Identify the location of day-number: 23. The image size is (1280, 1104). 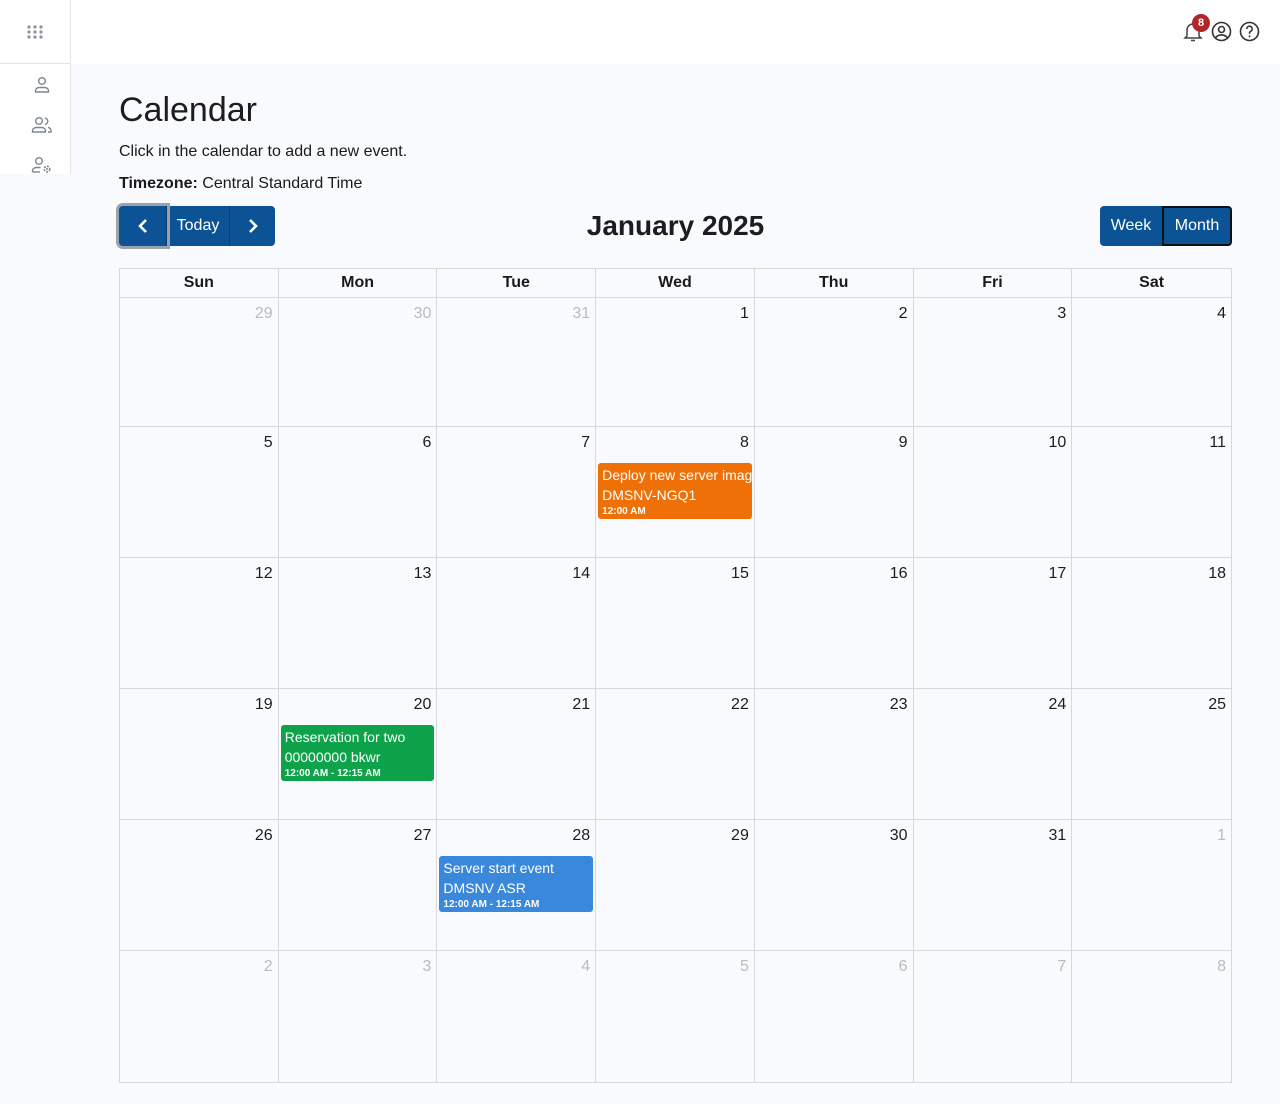
(899, 705).